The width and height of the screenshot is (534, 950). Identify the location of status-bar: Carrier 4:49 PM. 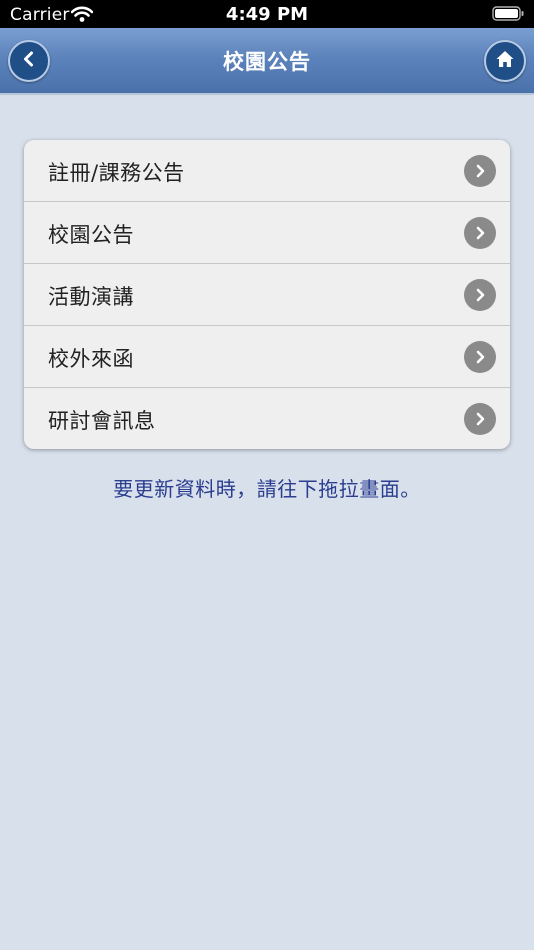
(267, 14).